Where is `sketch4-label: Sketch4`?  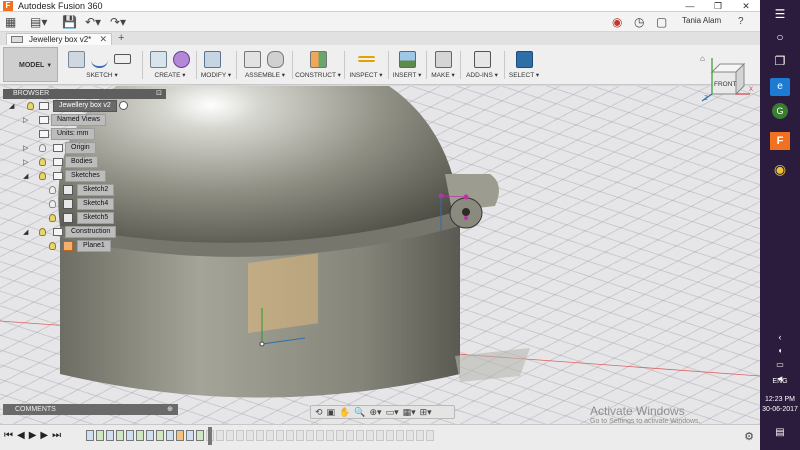 sketch4-label: Sketch4 is located at coordinates (96, 204).